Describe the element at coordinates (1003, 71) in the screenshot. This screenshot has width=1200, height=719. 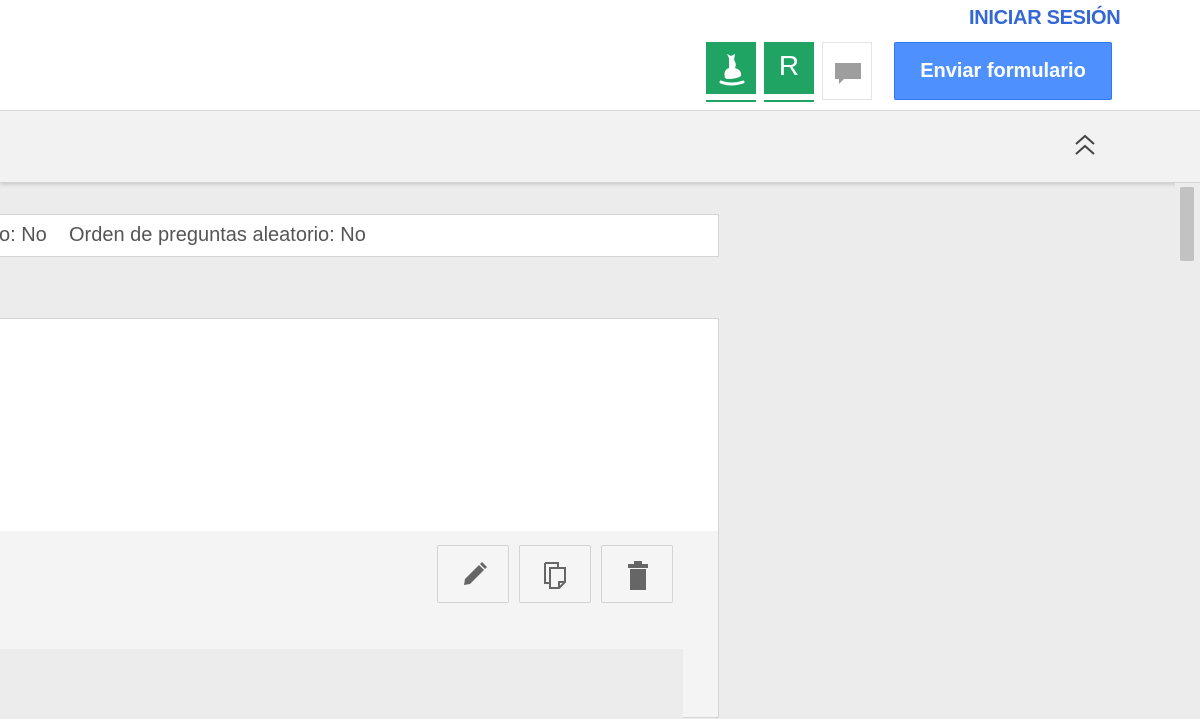
I see `send-form-button: Enviar formulario` at that location.